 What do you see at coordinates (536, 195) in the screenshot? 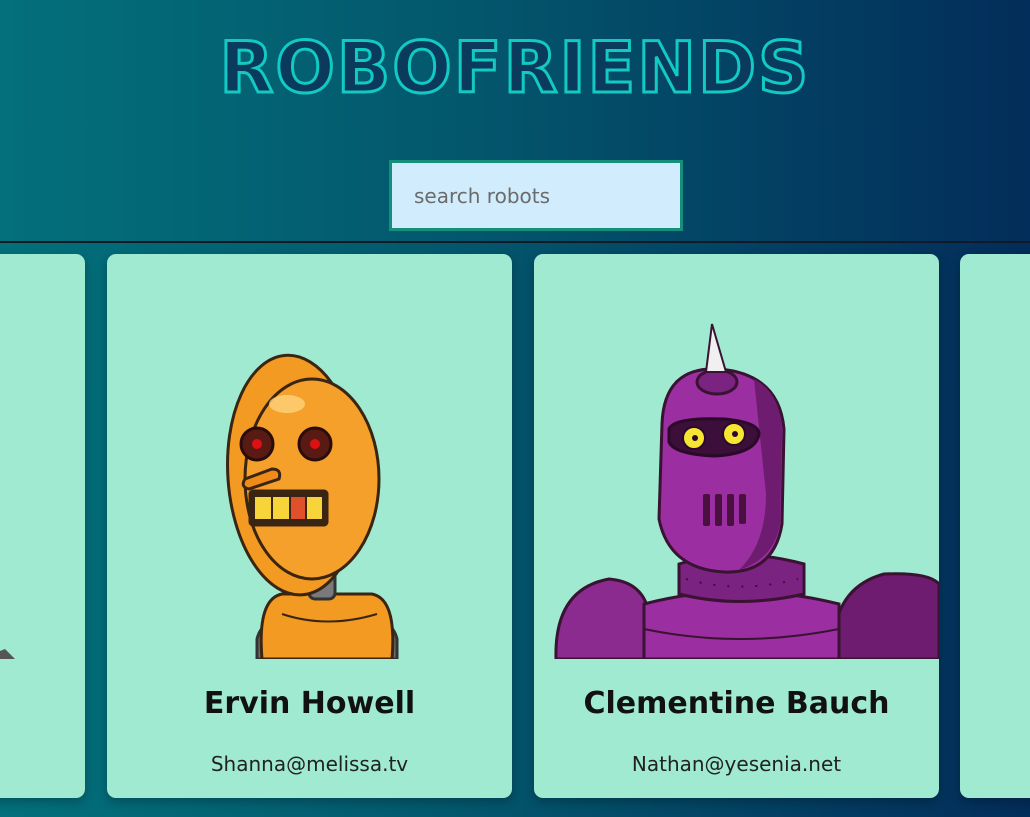
I see `search-input` at bounding box center [536, 195].